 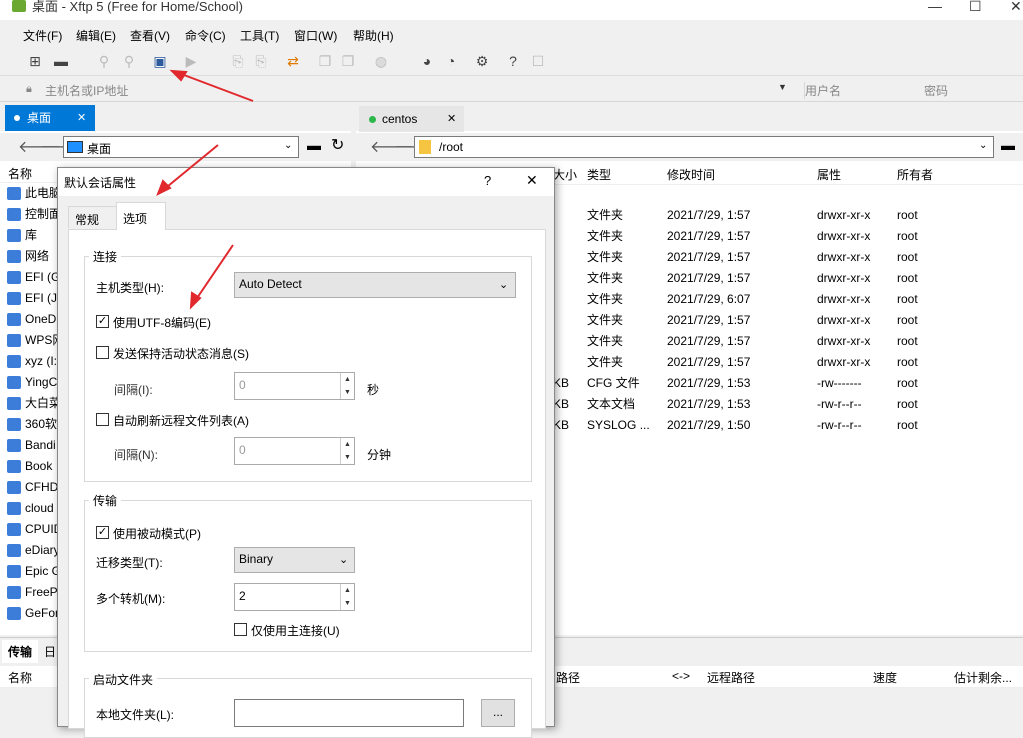 What do you see at coordinates (141, 216) in the screenshot?
I see `tab-options: 选项` at bounding box center [141, 216].